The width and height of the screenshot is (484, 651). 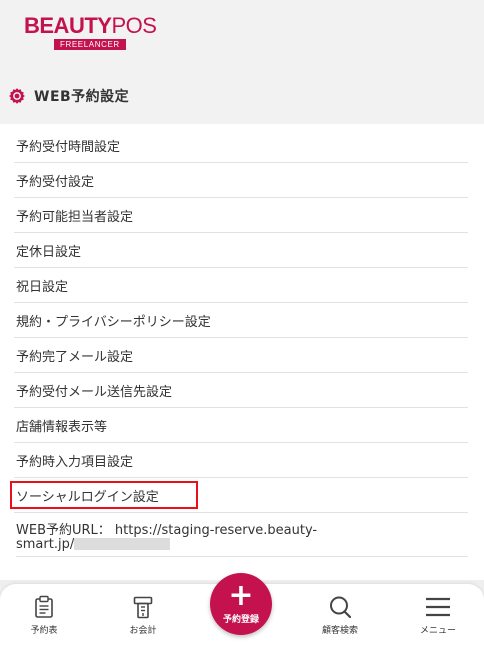 I want to click on menu-item-label: 予約受付設定, so click(x=55, y=182).